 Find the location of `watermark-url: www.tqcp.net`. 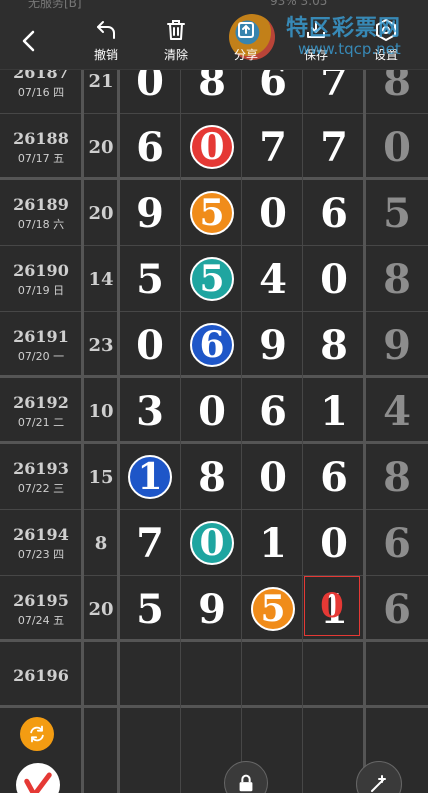

watermark-url: www.tqcp.net is located at coordinates (349, 49).